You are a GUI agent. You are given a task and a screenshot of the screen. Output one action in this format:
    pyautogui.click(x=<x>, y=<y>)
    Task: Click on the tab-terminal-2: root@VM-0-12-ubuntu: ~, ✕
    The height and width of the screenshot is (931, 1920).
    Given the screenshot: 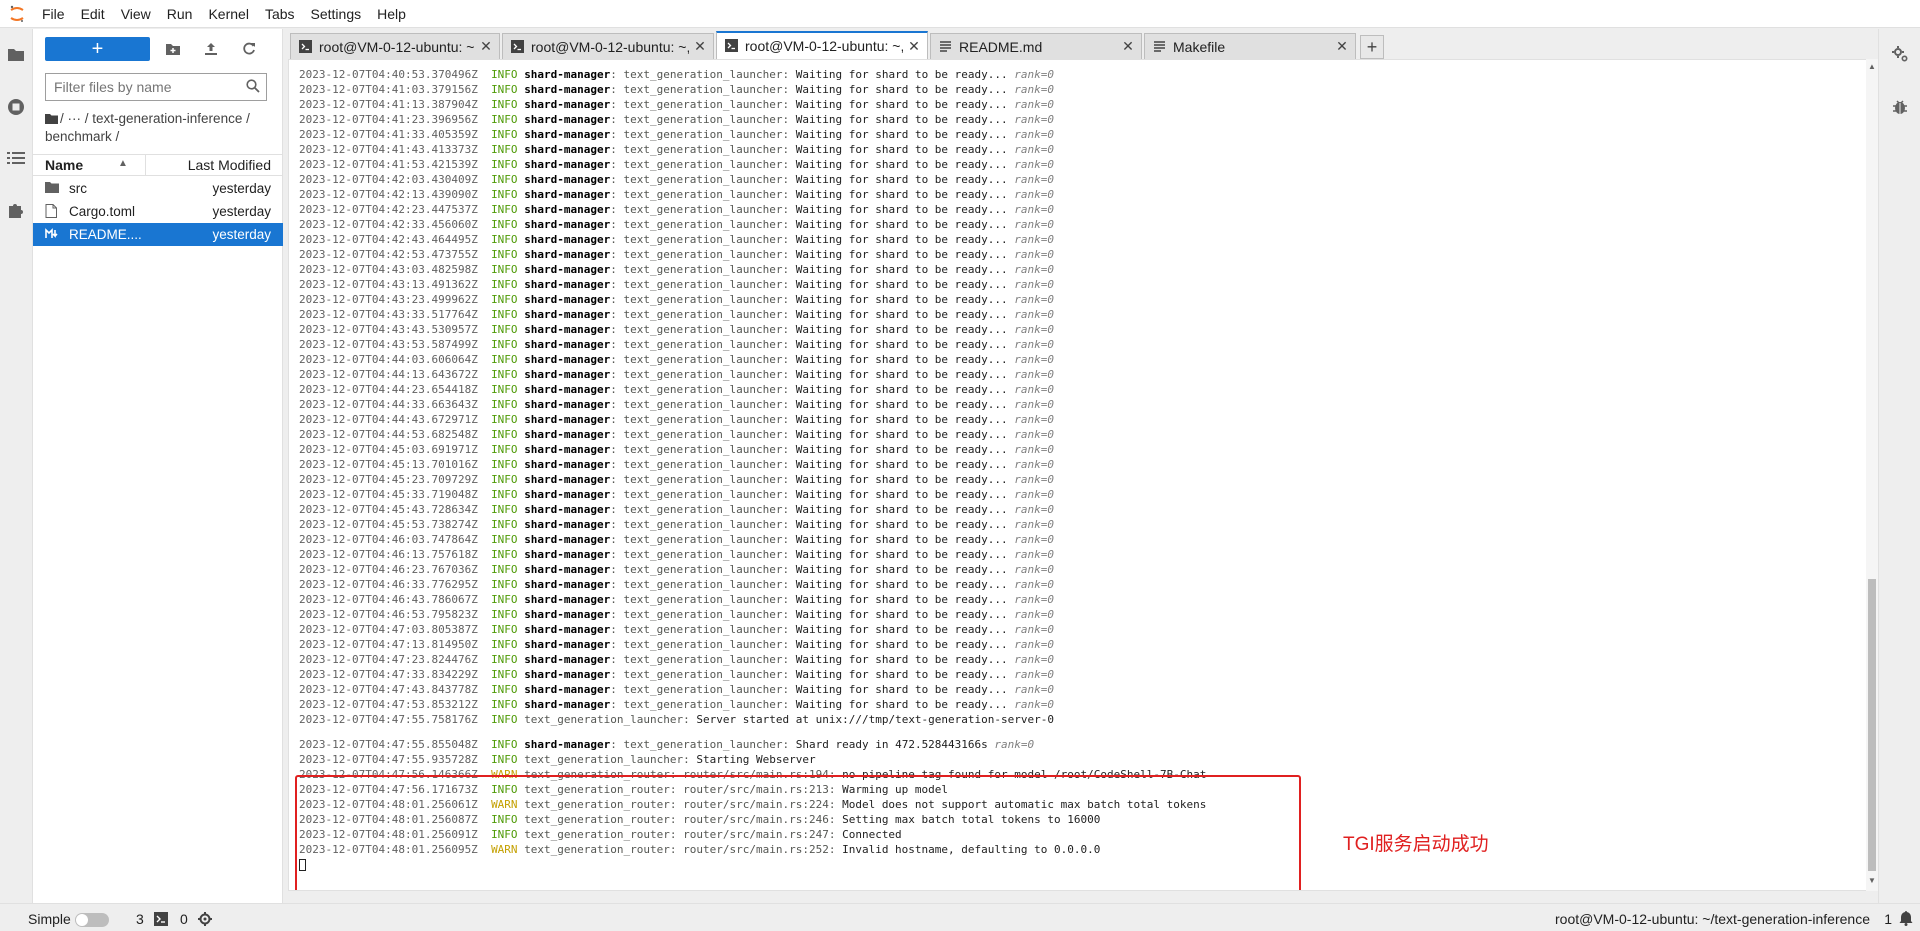 What is the action you would take?
    pyautogui.click(x=608, y=46)
    